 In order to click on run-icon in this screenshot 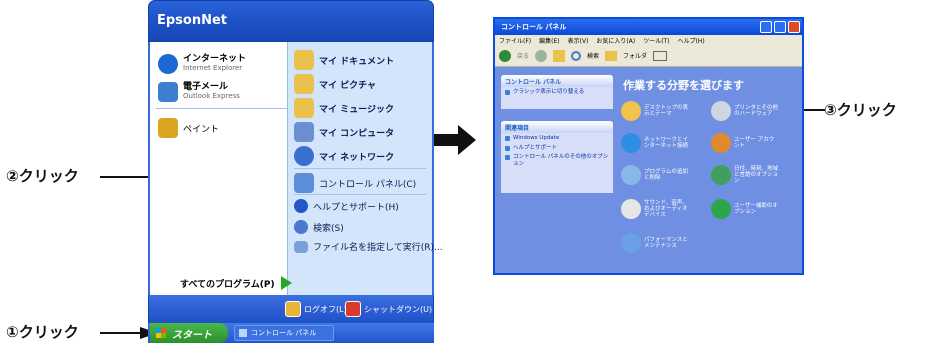, I will do `click(301, 246)`.